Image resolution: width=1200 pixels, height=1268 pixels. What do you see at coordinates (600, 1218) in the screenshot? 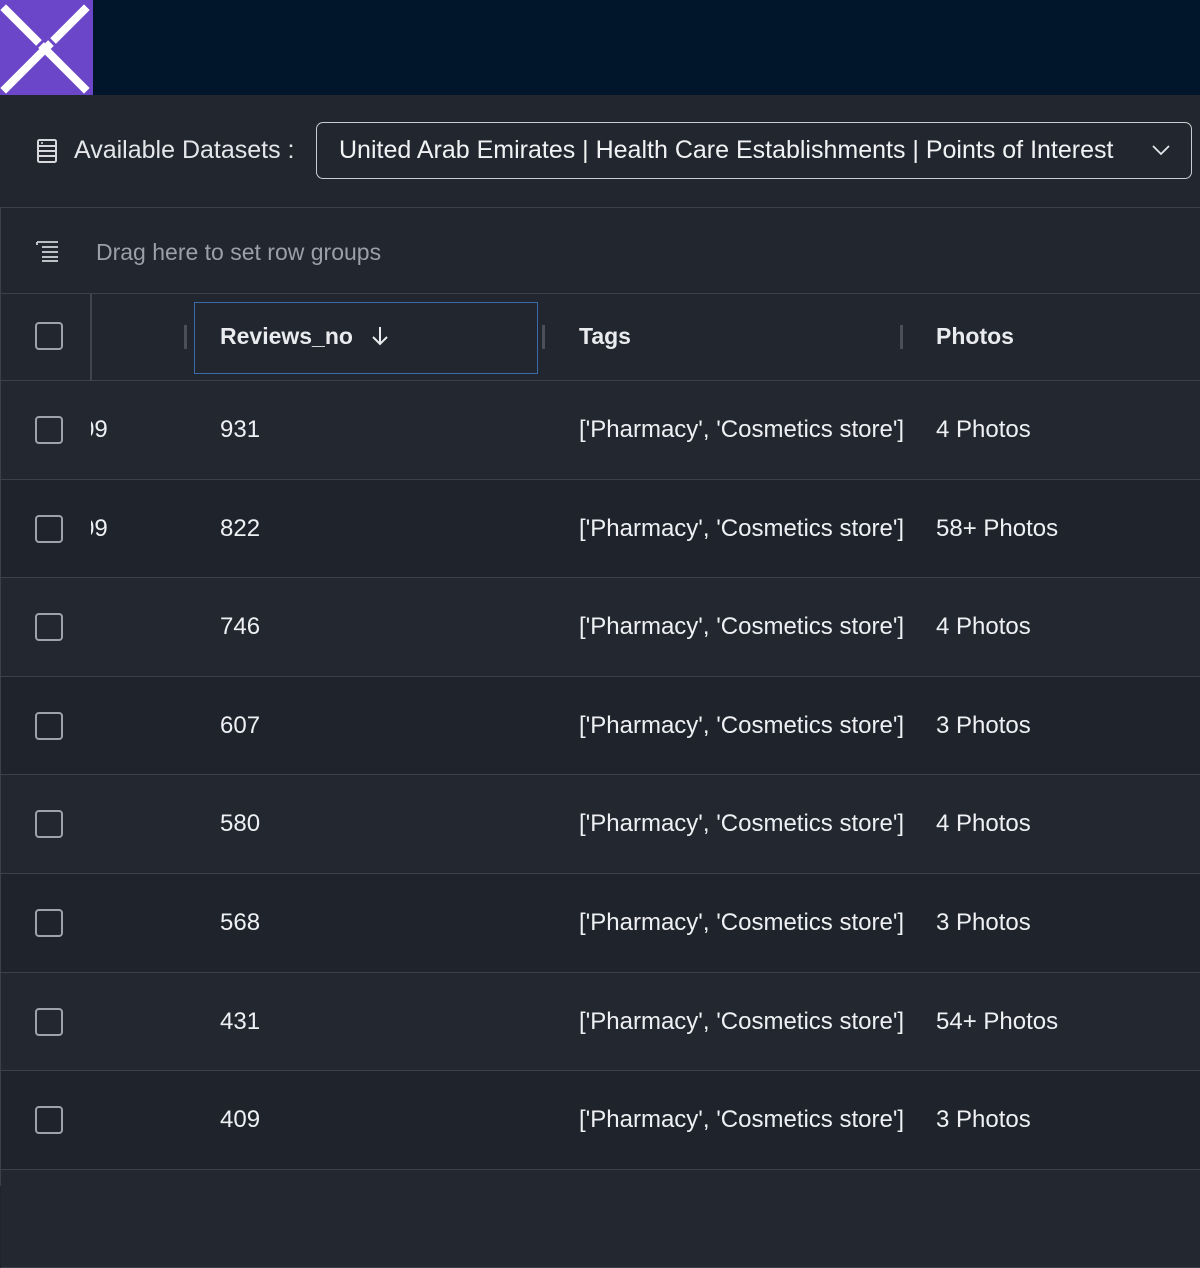
I see `table-row` at bounding box center [600, 1218].